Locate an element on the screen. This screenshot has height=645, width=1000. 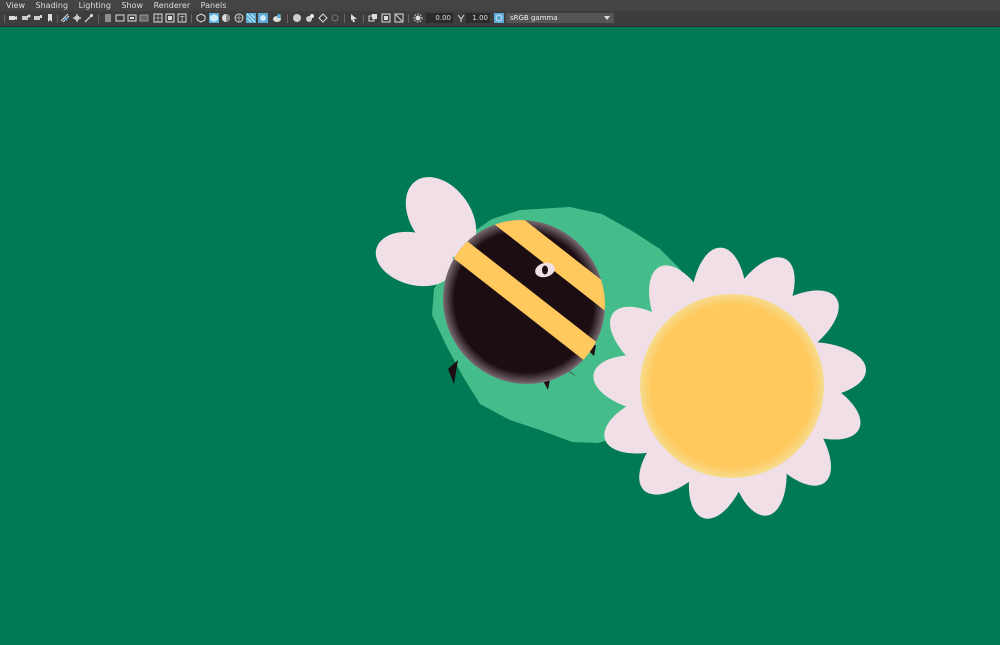
grid-icon is located at coordinates (65, 18).